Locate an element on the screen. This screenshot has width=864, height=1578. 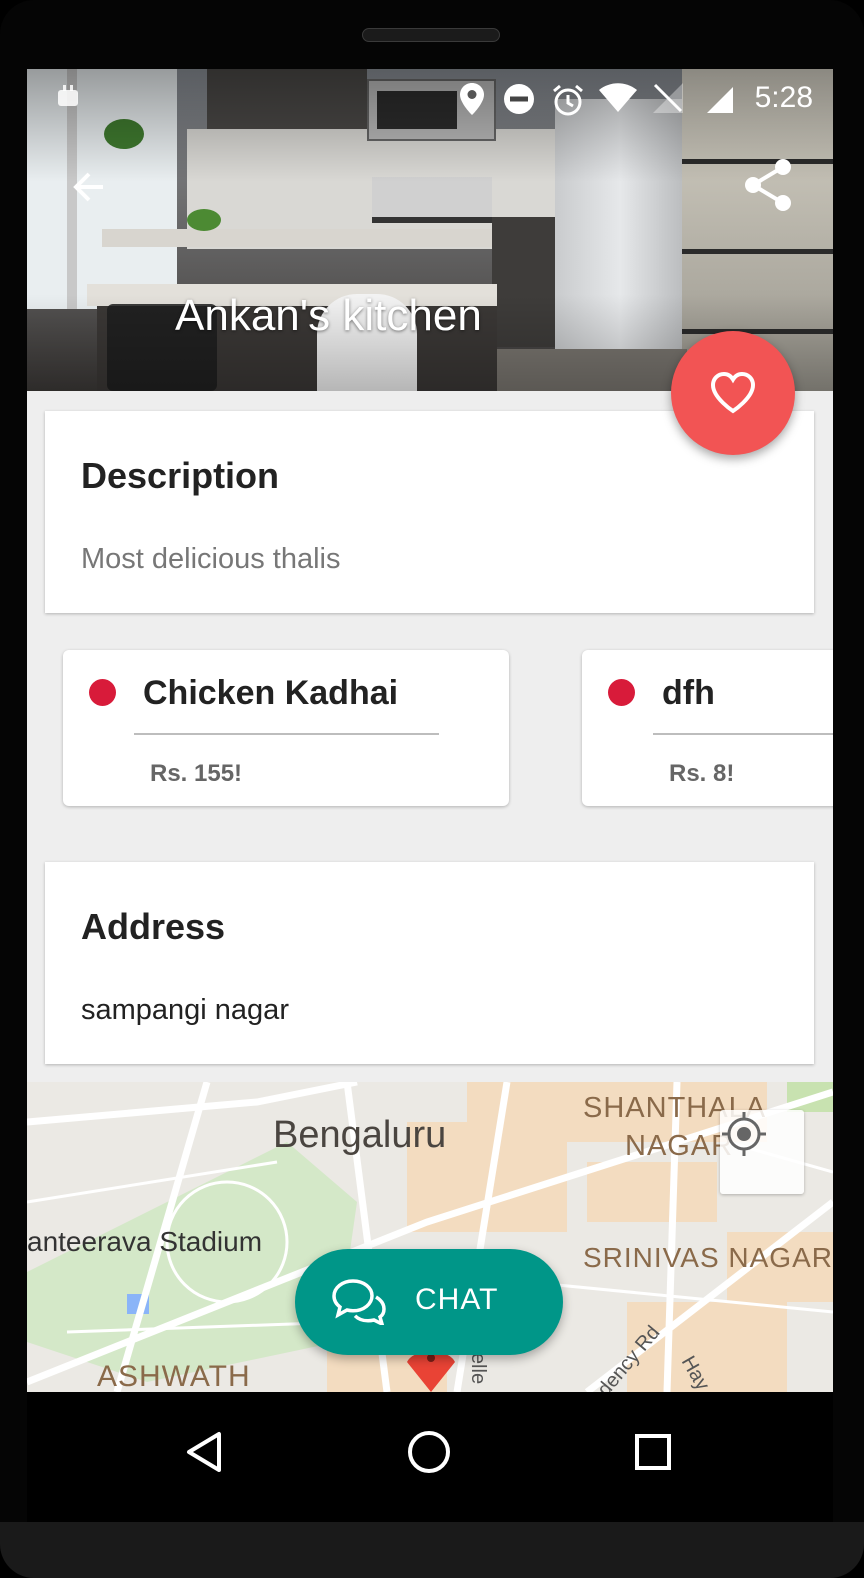
address-heading: Address is located at coordinates (153, 926).